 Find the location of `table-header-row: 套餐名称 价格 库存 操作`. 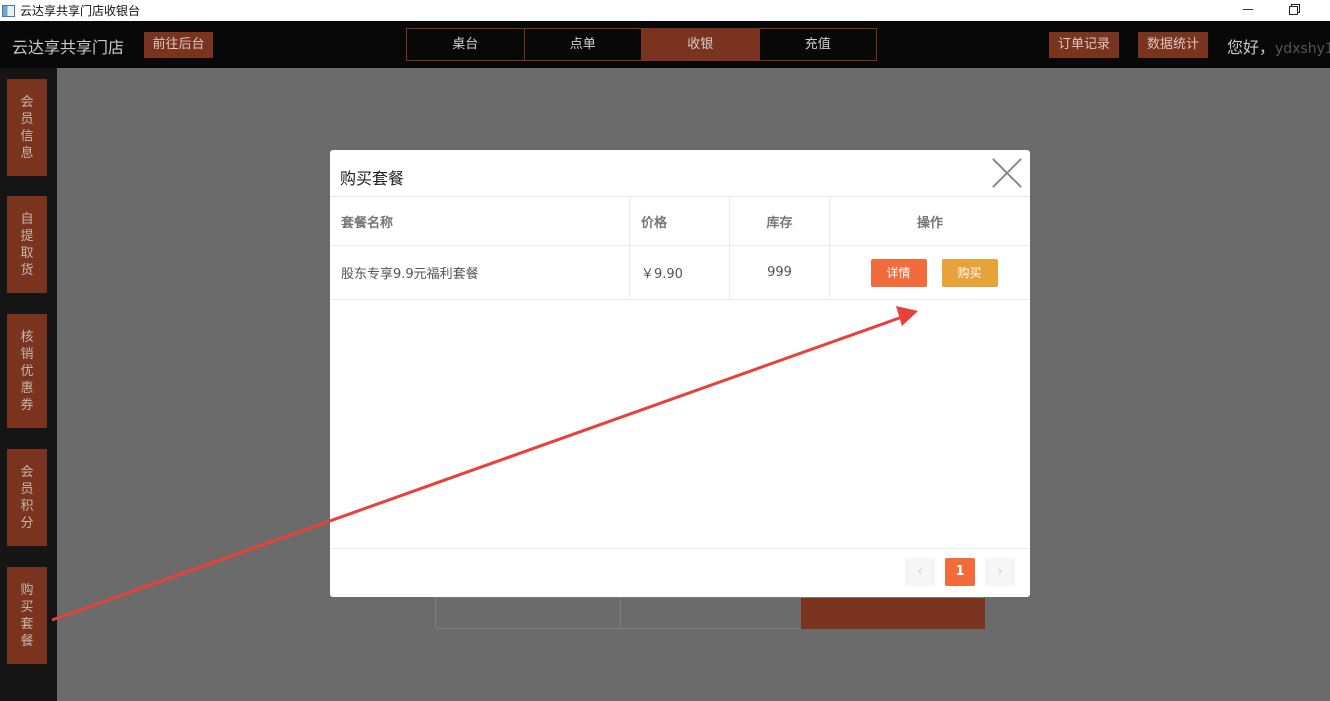

table-header-row: 套餐名称 价格 库存 操作 is located at coordinates (680, 221).